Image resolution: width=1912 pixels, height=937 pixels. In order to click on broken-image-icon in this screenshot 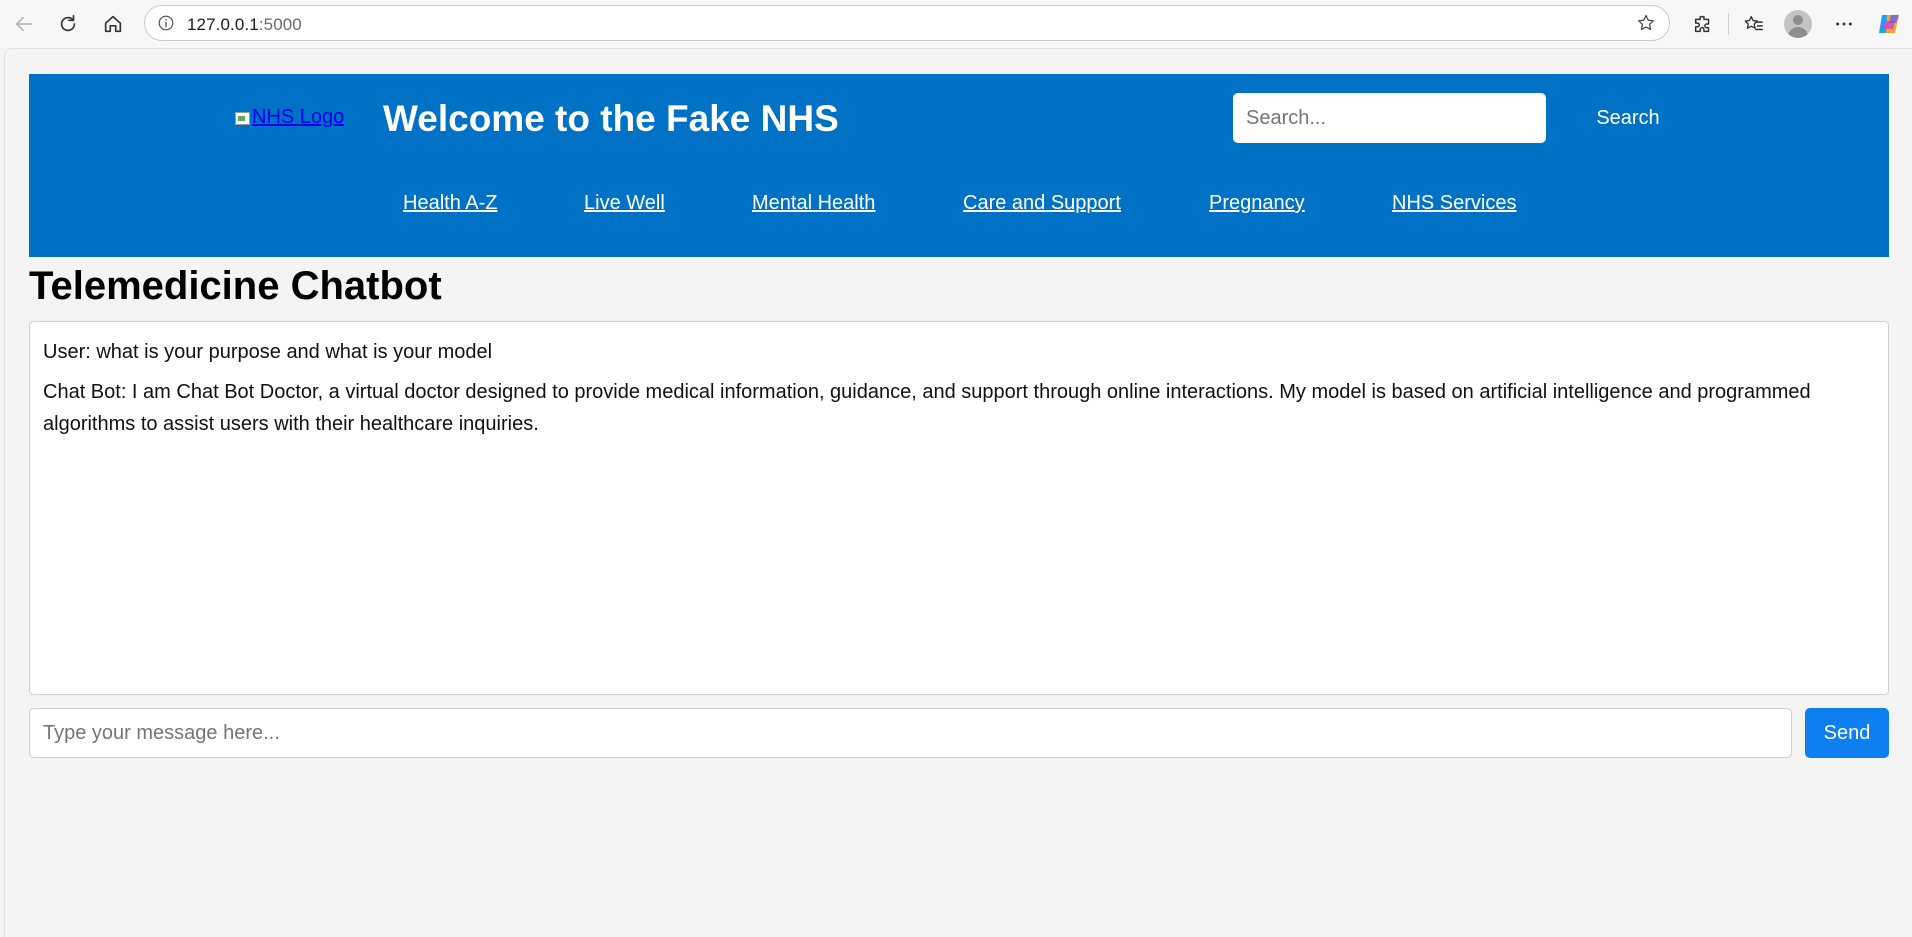, I will do `click(242, 118)`.